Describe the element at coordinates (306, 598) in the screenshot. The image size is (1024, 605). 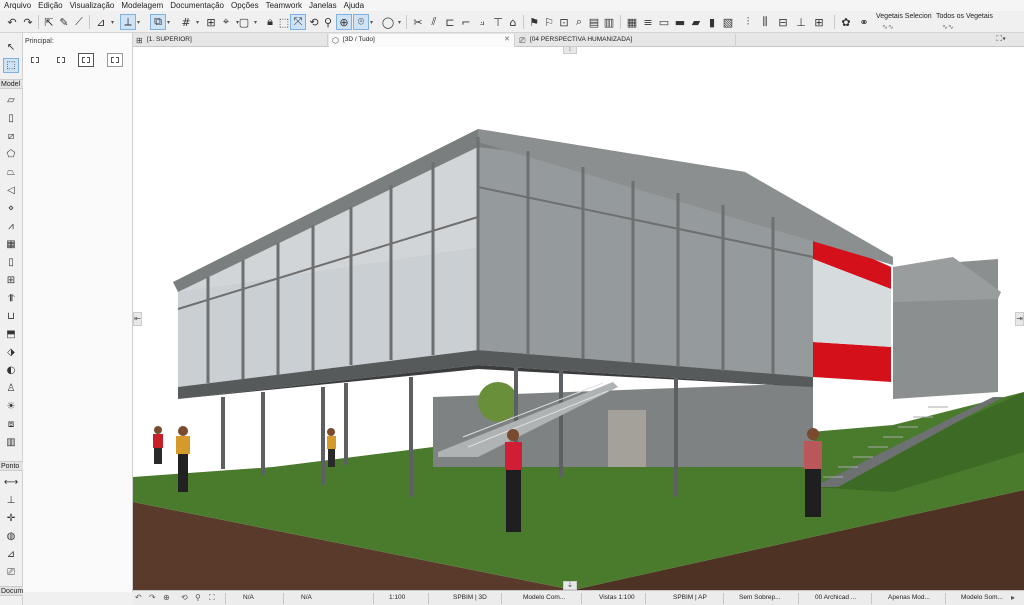
I see `status-na-2: N/A` at that location.